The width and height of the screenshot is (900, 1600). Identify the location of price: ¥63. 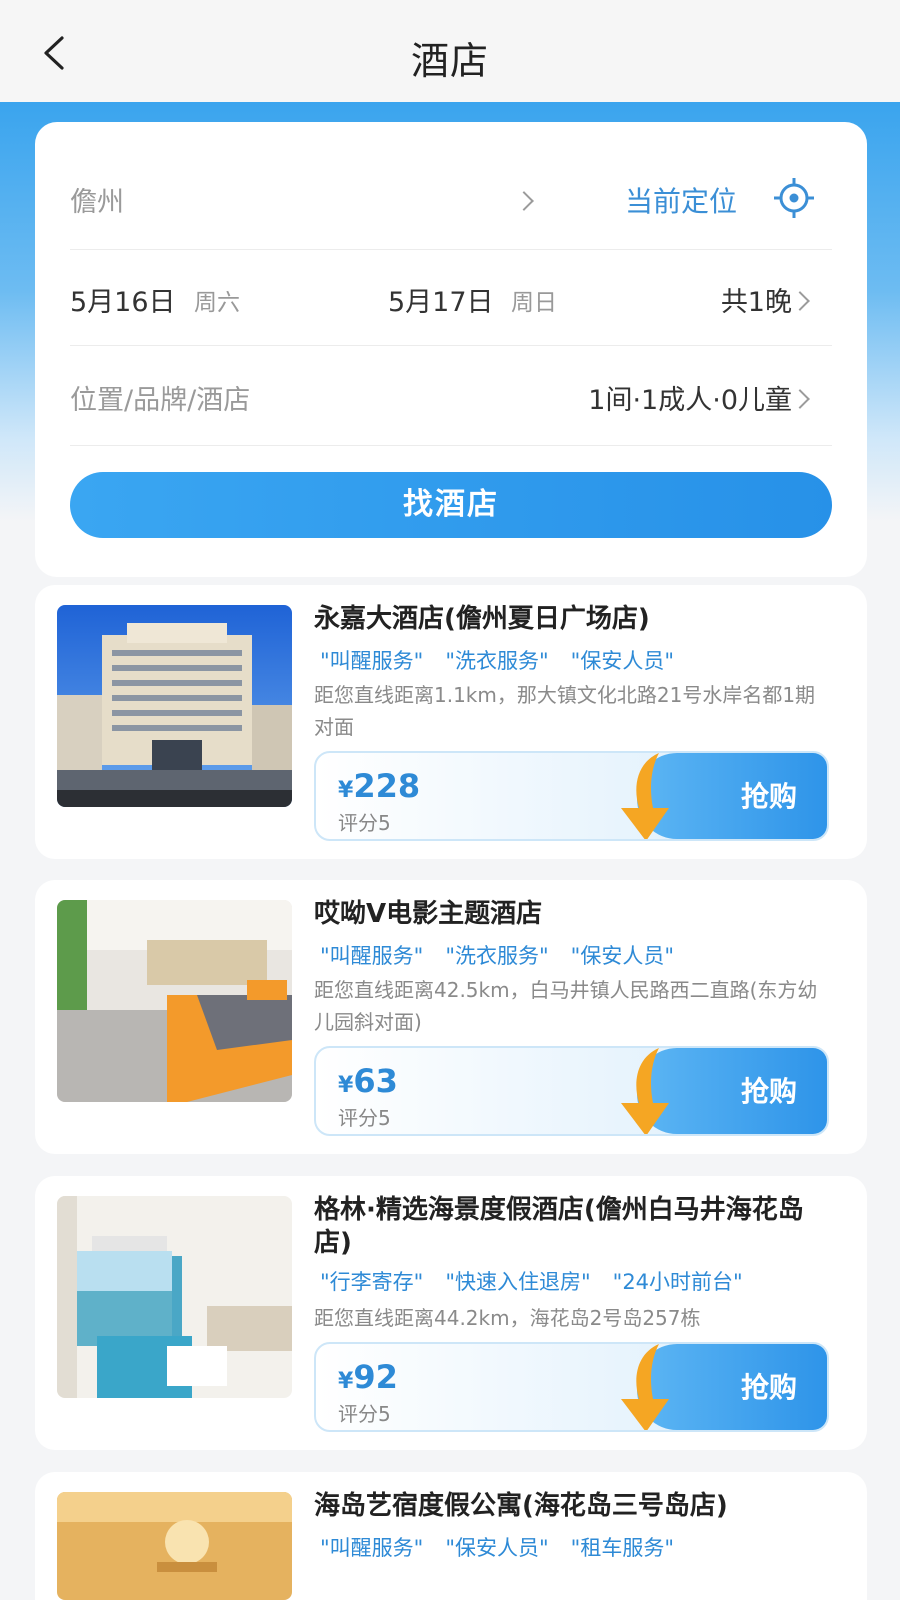
(368, 1081).